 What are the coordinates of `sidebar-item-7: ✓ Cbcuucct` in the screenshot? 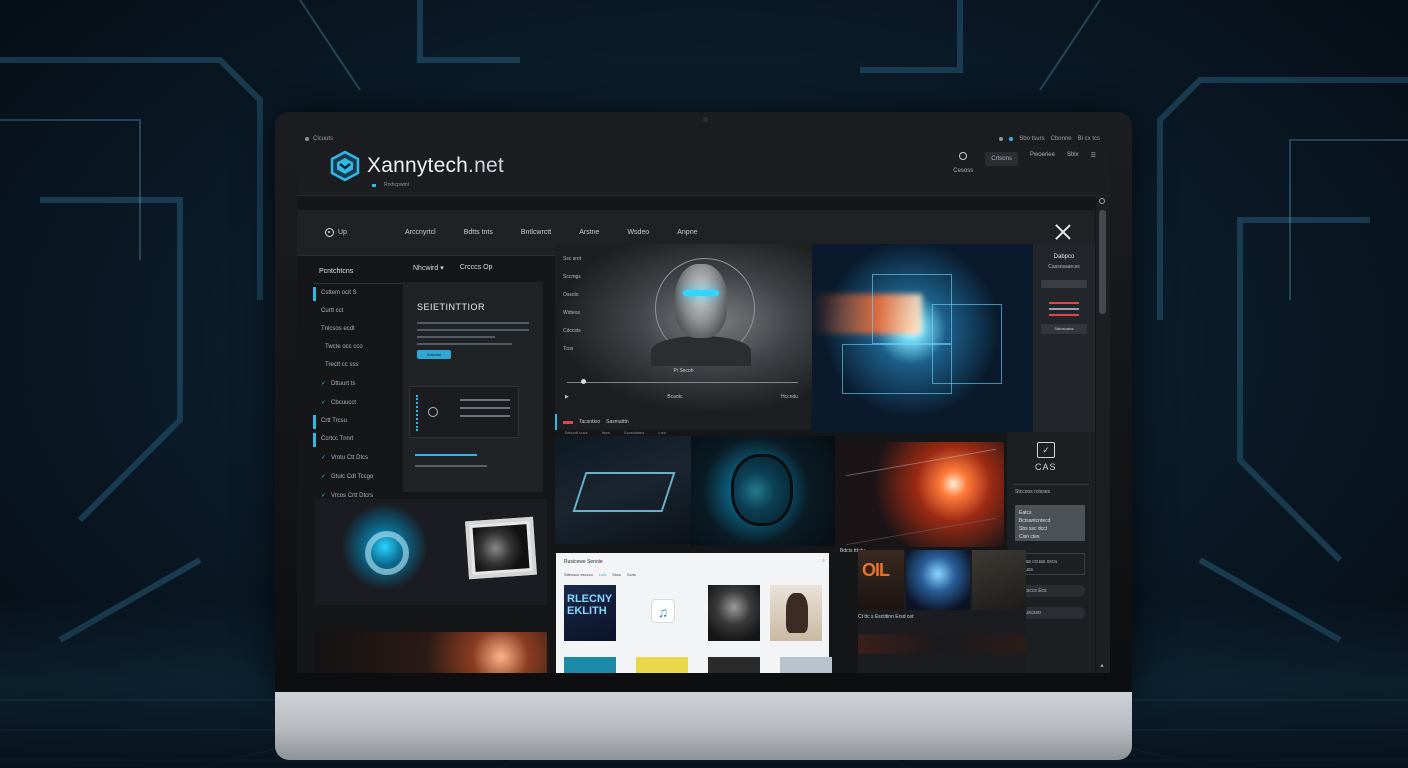 It's located at (358, 402).